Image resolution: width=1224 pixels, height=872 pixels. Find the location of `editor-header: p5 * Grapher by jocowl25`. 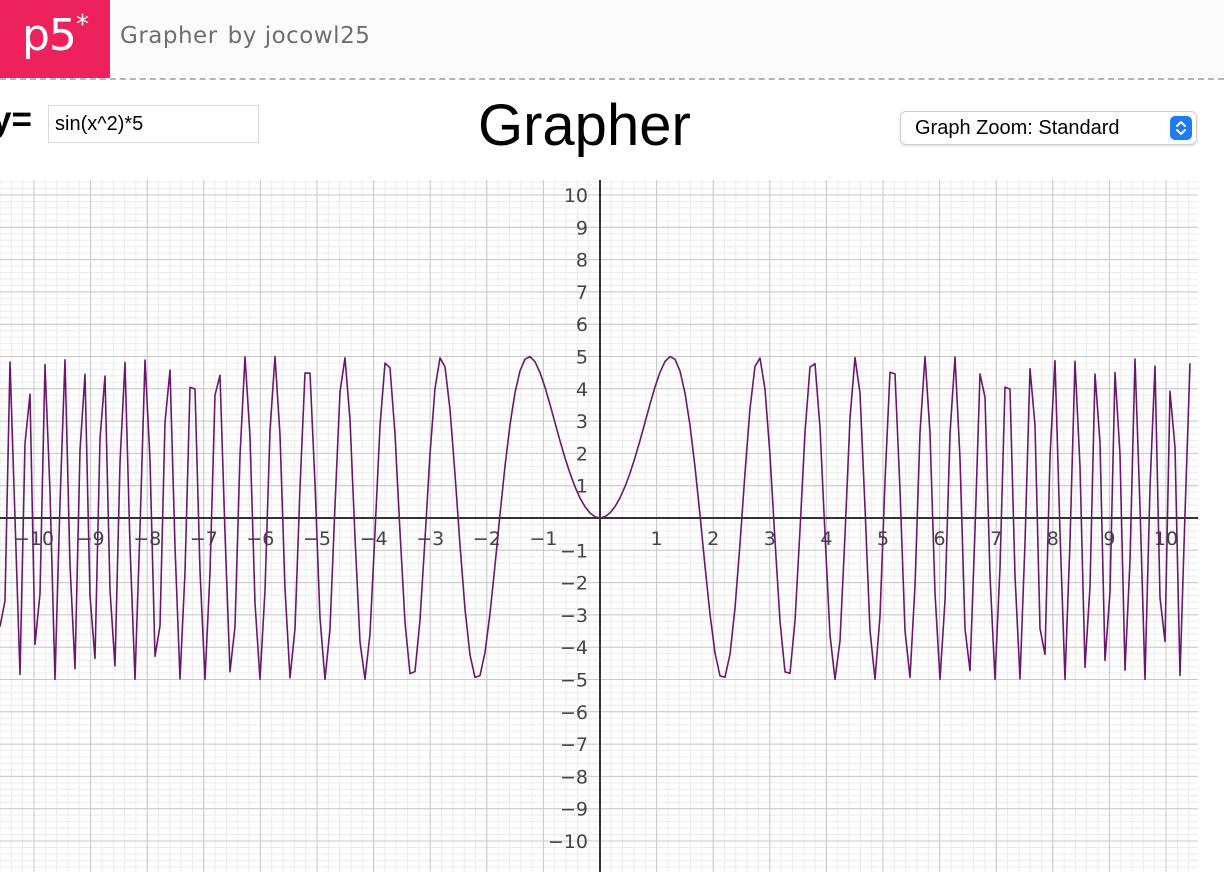

editor-header: p5 * Grapher by jocowl25 is located at coordinates (612, 40).